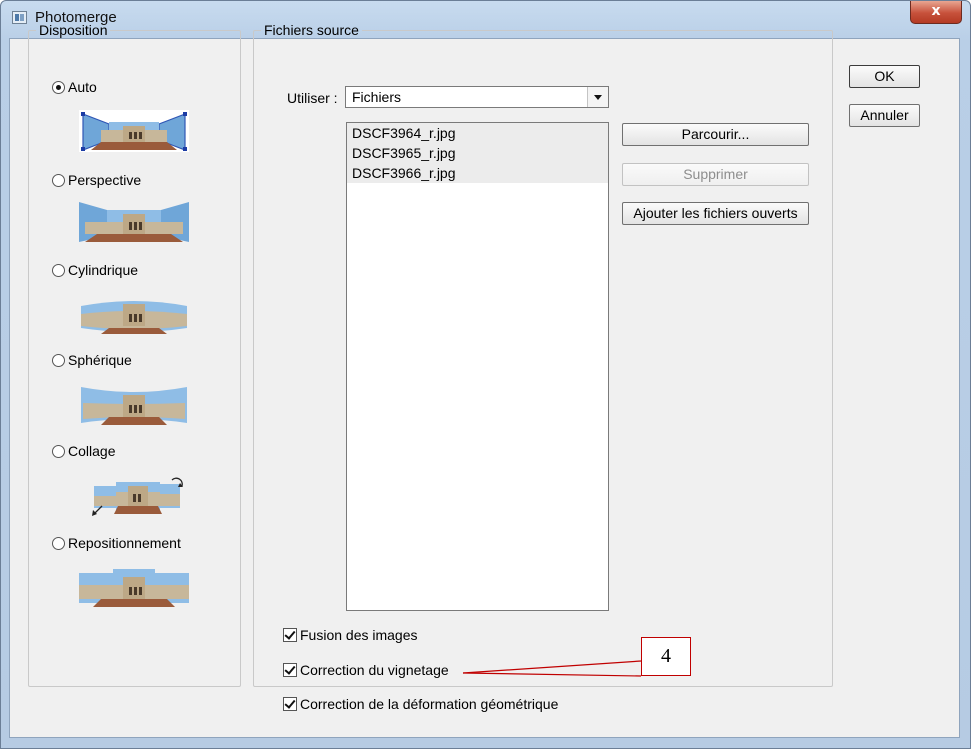  What do you see at coordinates (666, 656) in the screenshot?
I see `annotation-callout: 4` at bounding box center [666, 656].